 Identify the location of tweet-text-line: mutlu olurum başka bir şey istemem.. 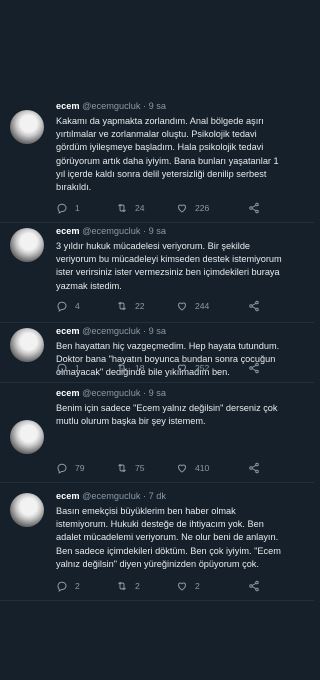
(131, 421).